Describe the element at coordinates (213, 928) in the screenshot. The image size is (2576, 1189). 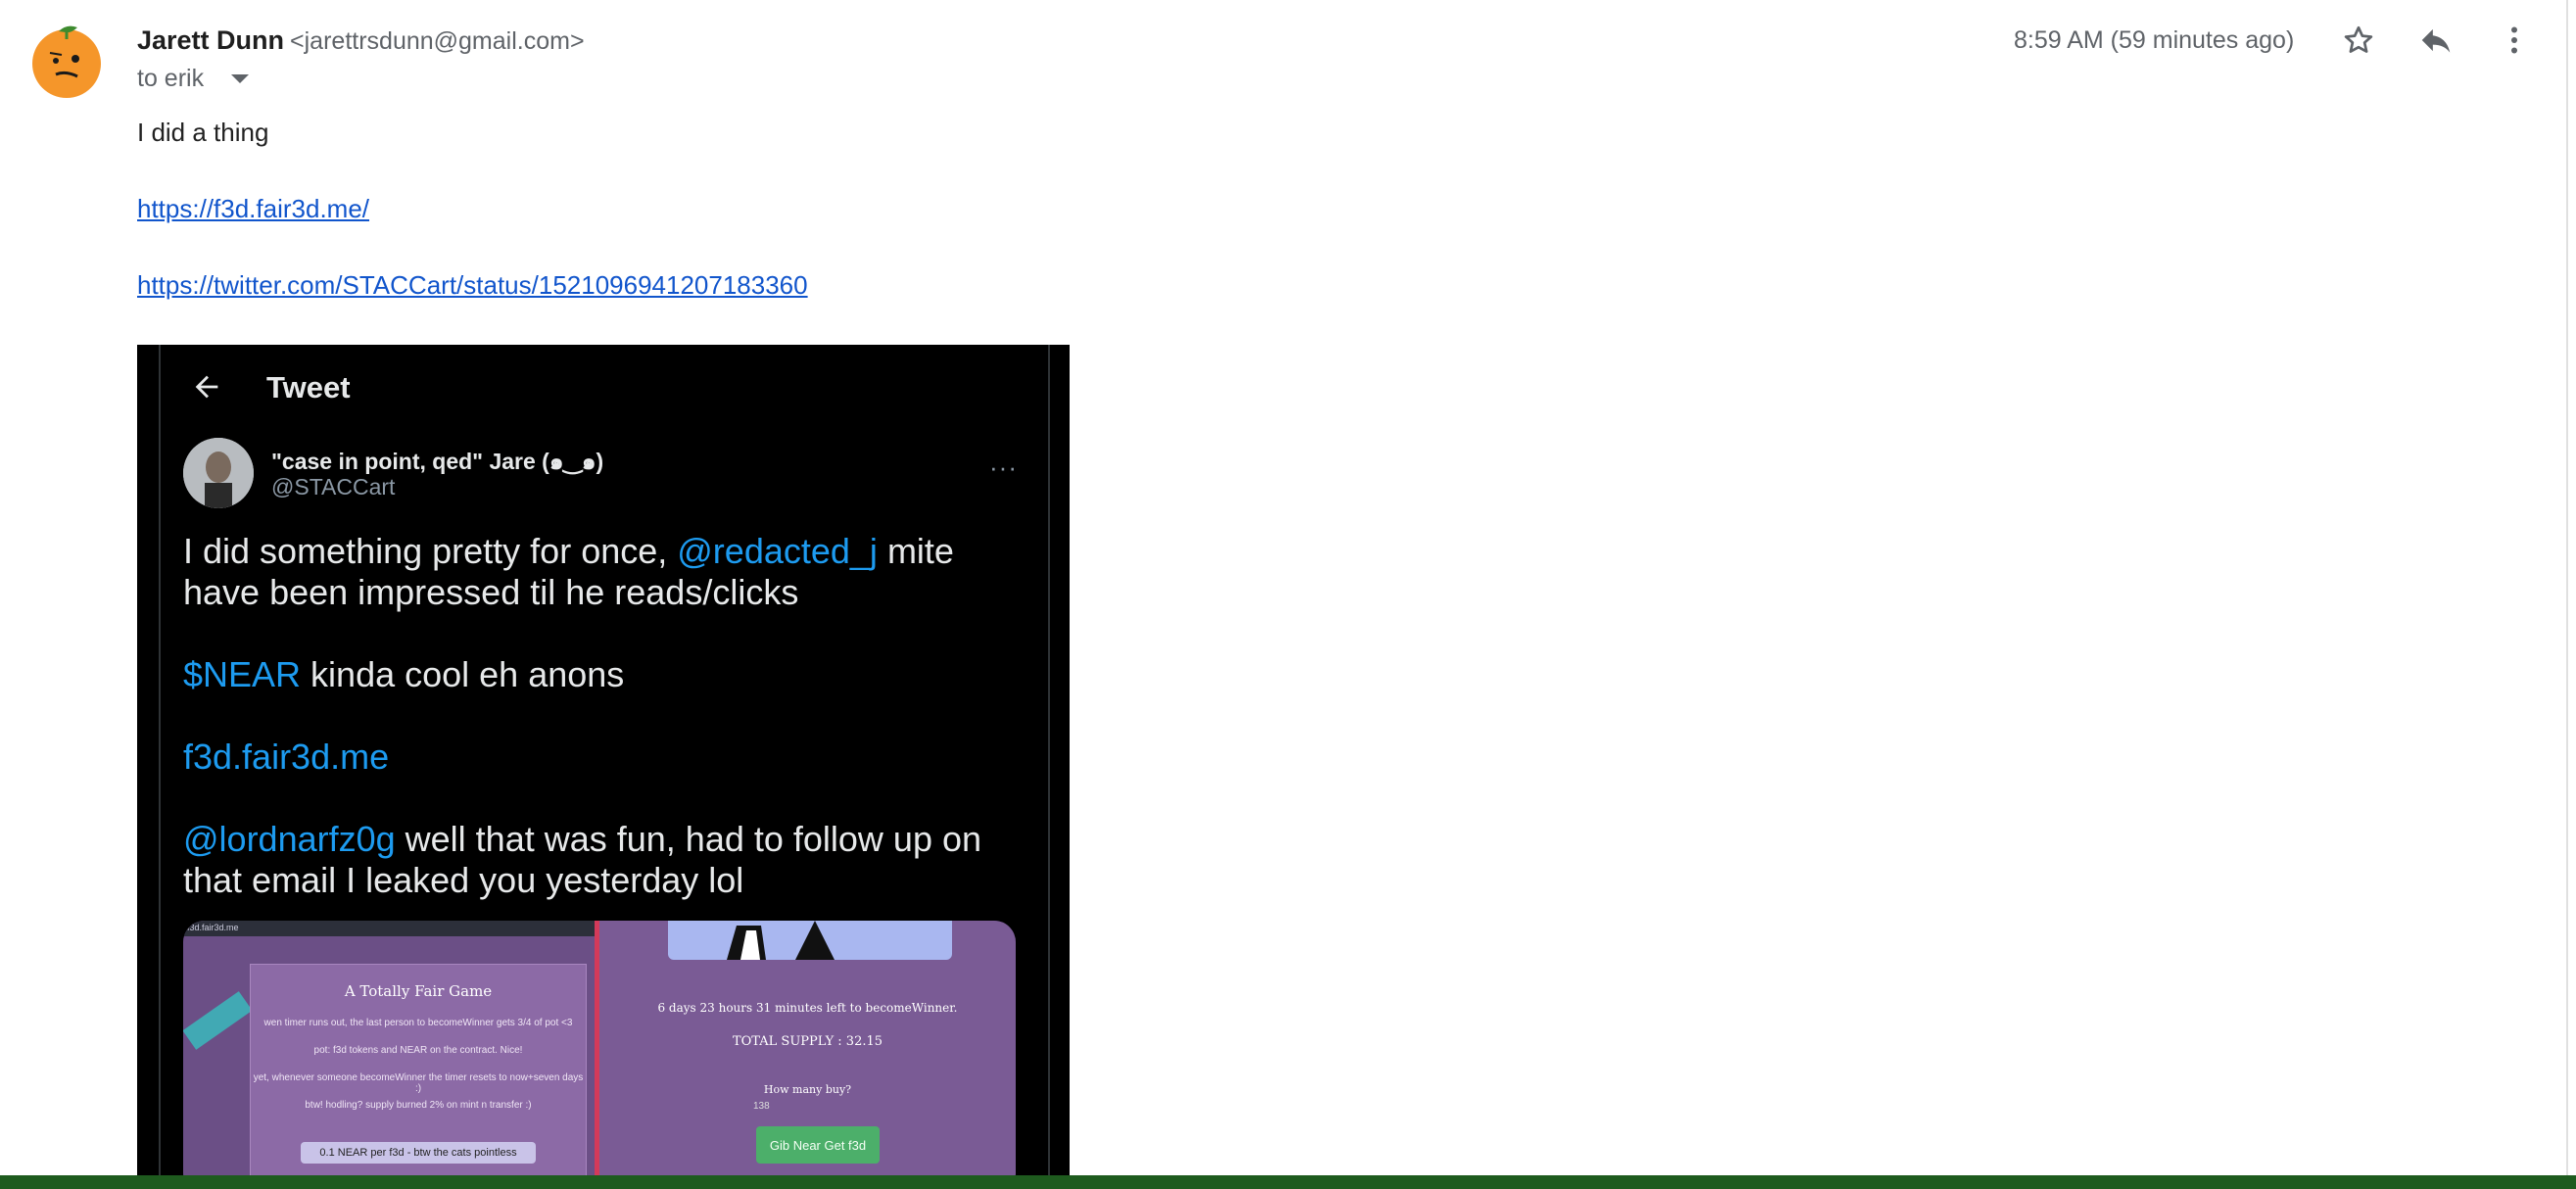
I see `browser-url: f3d.fair3d.me` at that location.